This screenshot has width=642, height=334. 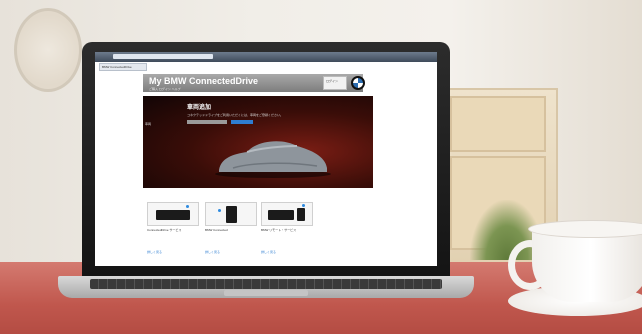 I want to click on address-bar, so click(x=163, y=56).